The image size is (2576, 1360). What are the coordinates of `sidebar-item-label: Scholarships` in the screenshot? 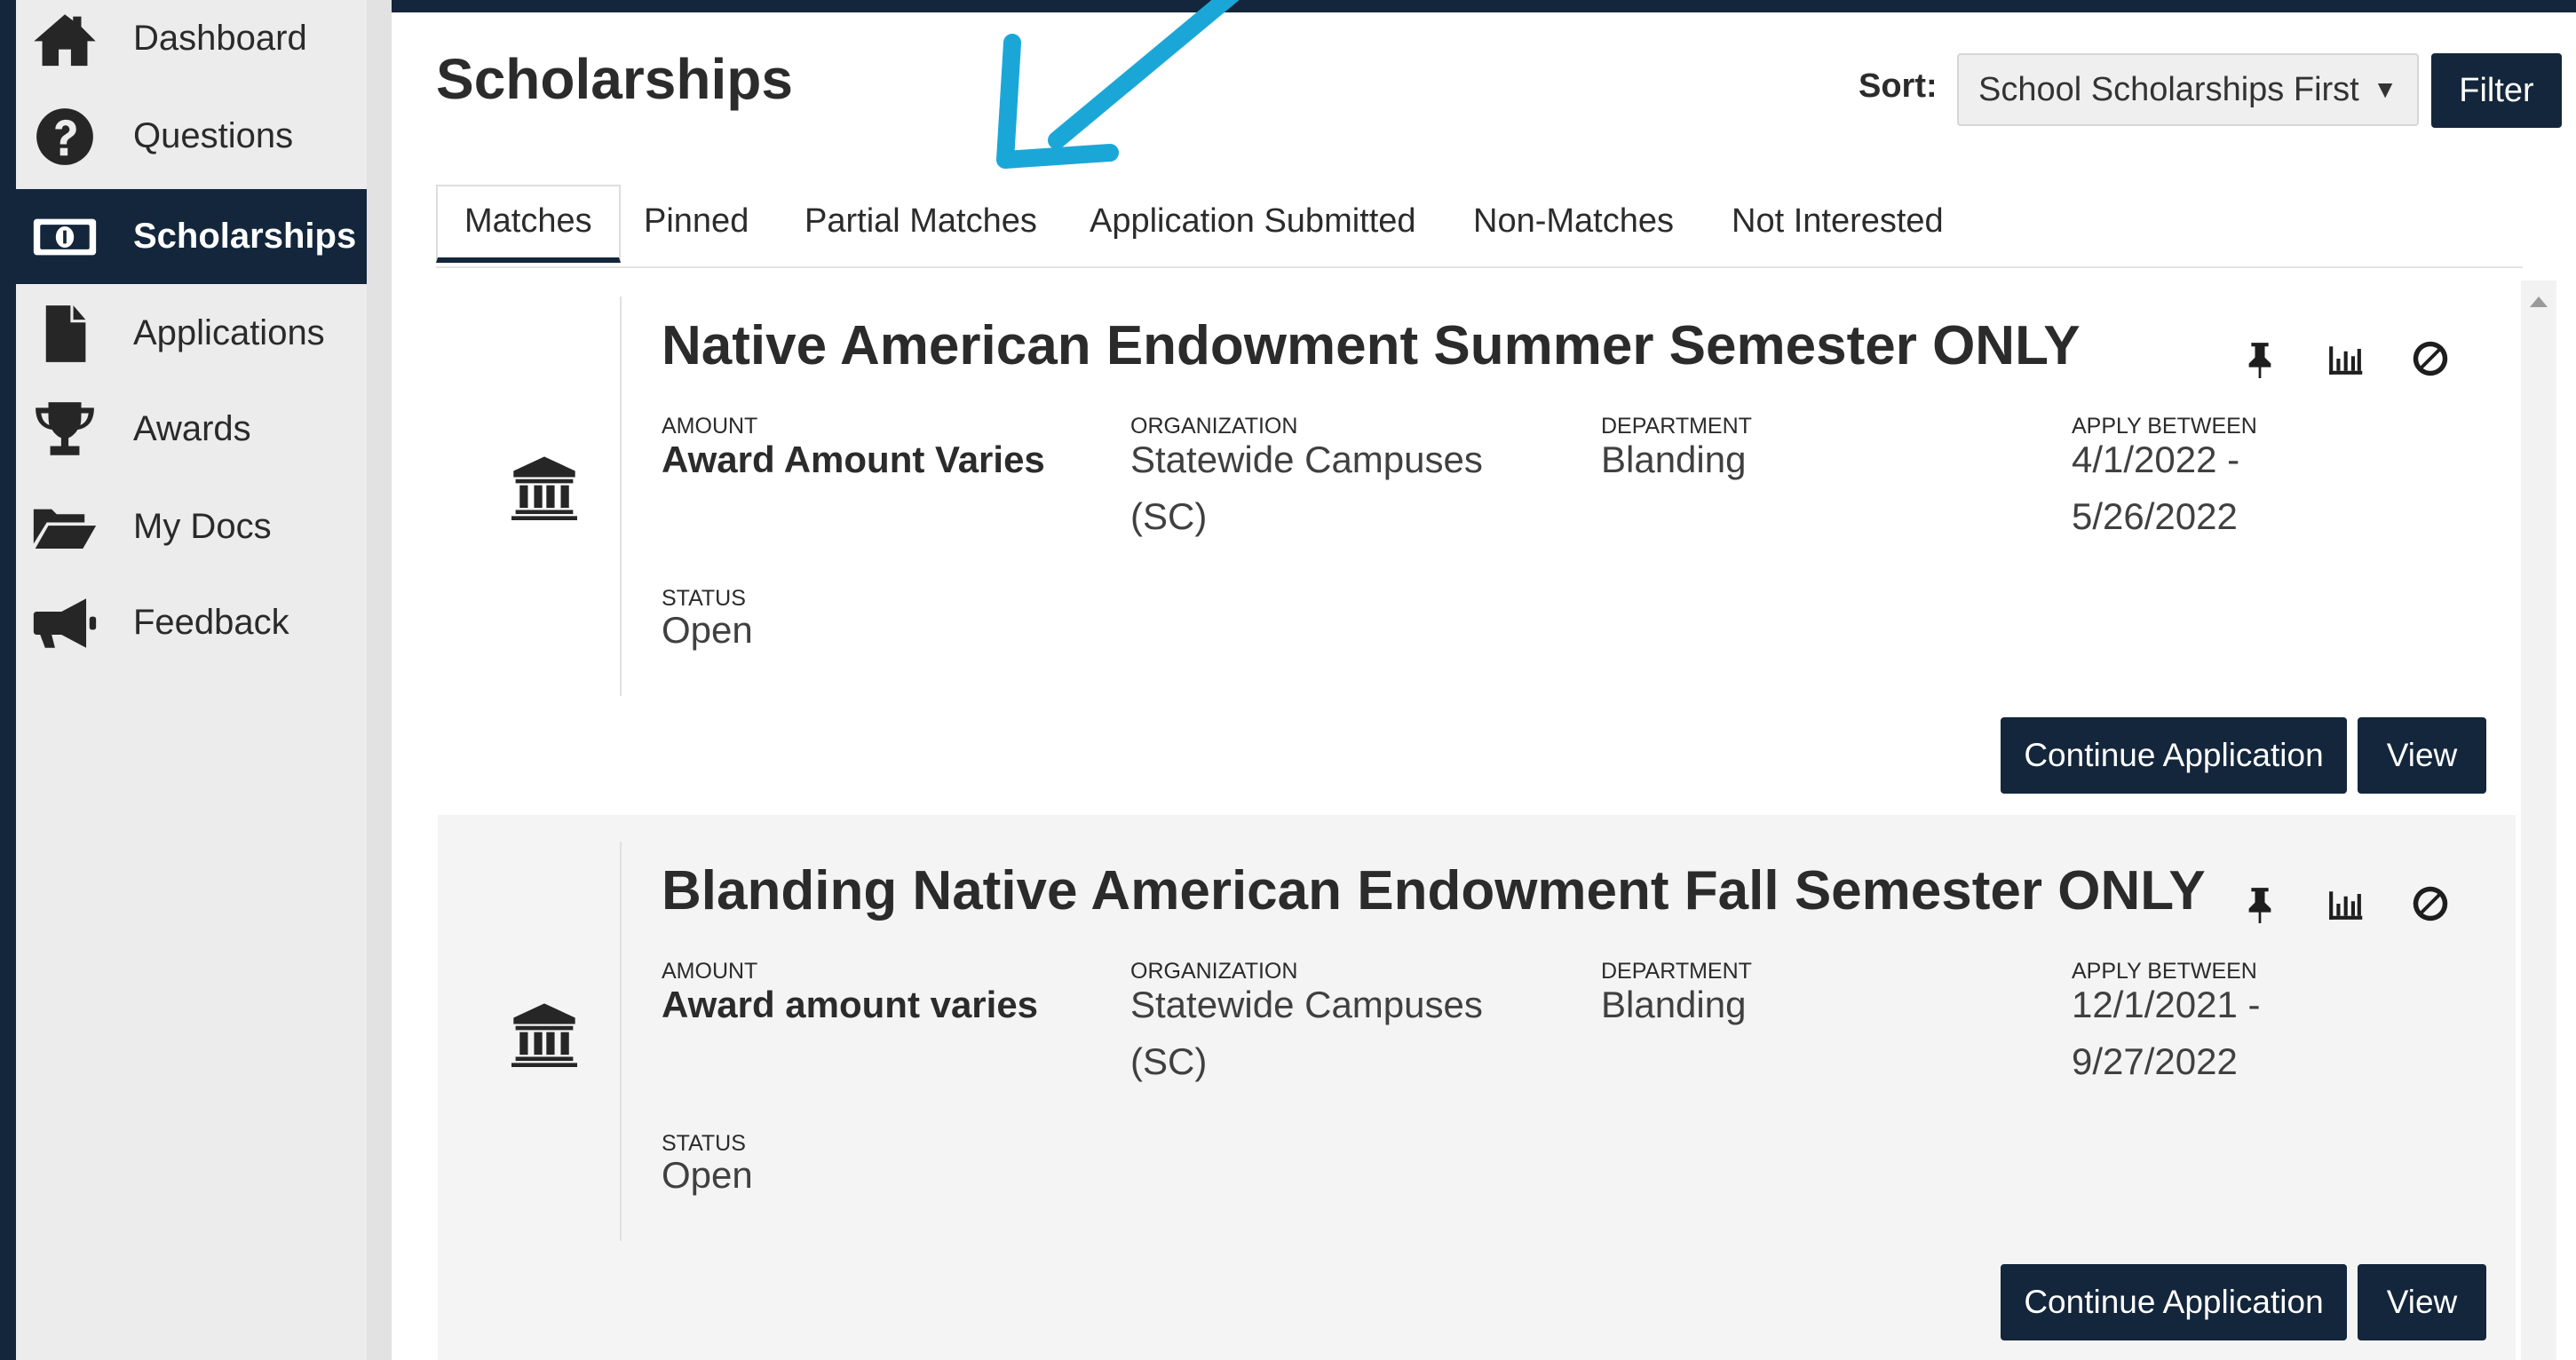 It's located at (245, 237).